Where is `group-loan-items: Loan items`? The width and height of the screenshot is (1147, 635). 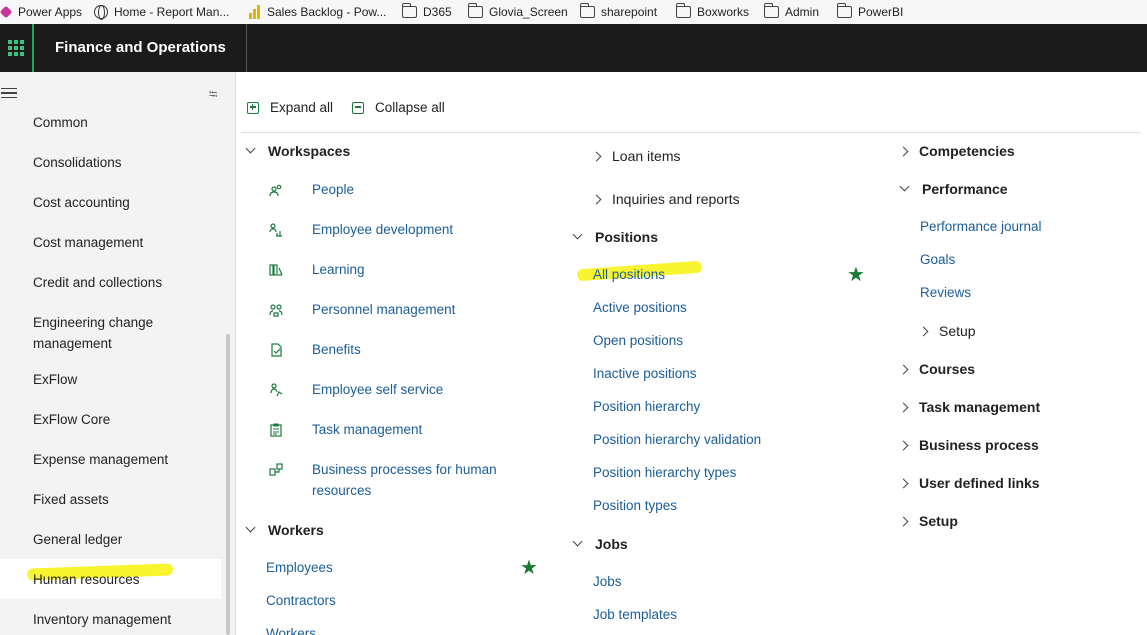 group-loan-items: Loan items is located at coordinates (636, 156).